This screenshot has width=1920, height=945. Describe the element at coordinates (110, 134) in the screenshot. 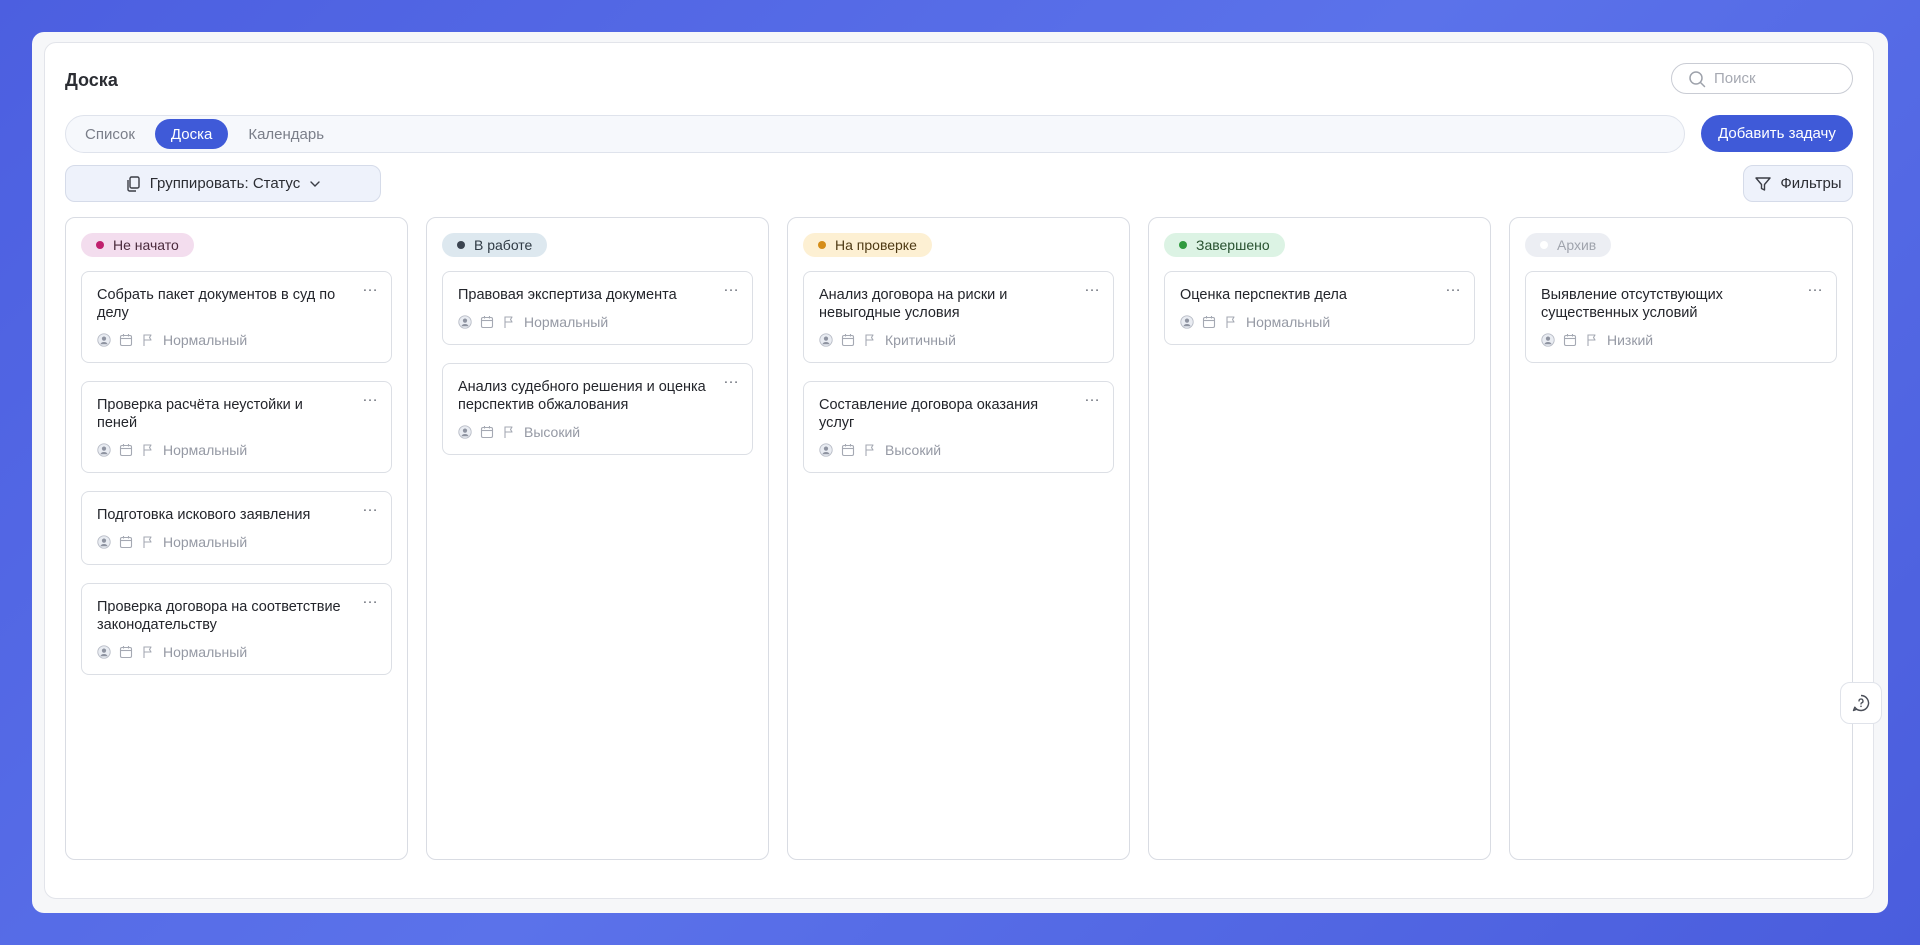

I see `tab-list: Список` at that location.